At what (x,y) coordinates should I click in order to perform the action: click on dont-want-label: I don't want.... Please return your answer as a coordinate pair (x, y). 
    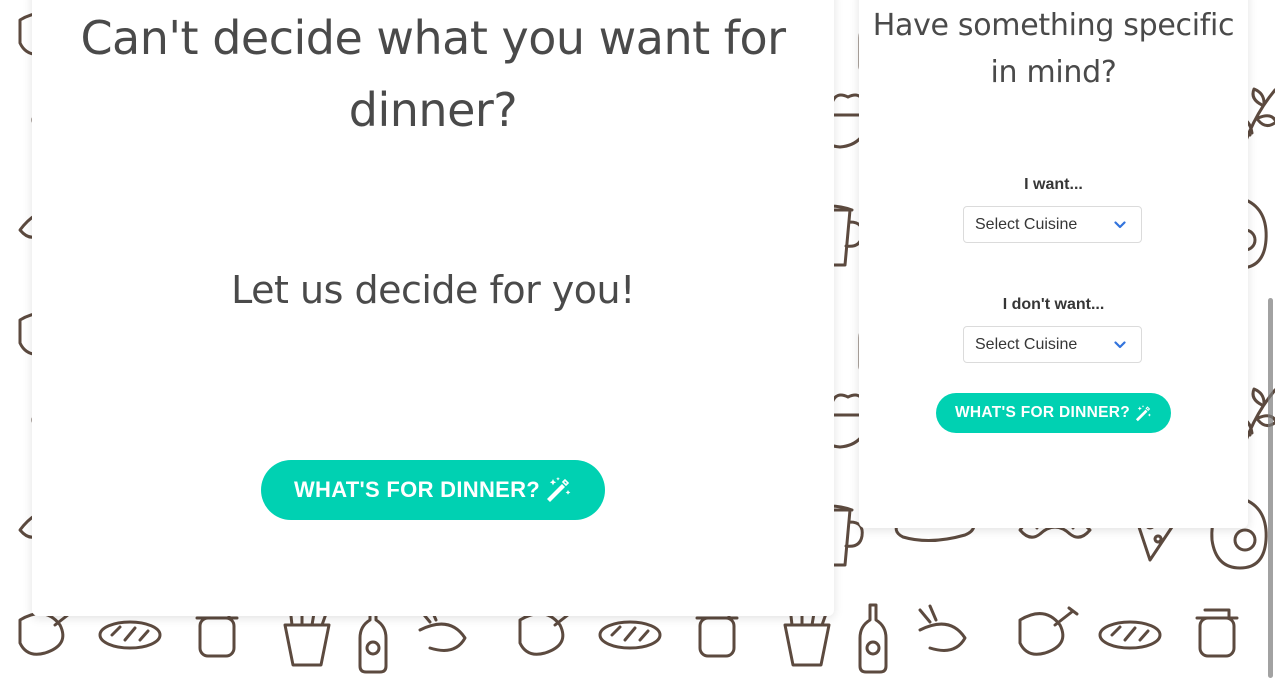
    Looking at the image, I should click on (1053, 304).